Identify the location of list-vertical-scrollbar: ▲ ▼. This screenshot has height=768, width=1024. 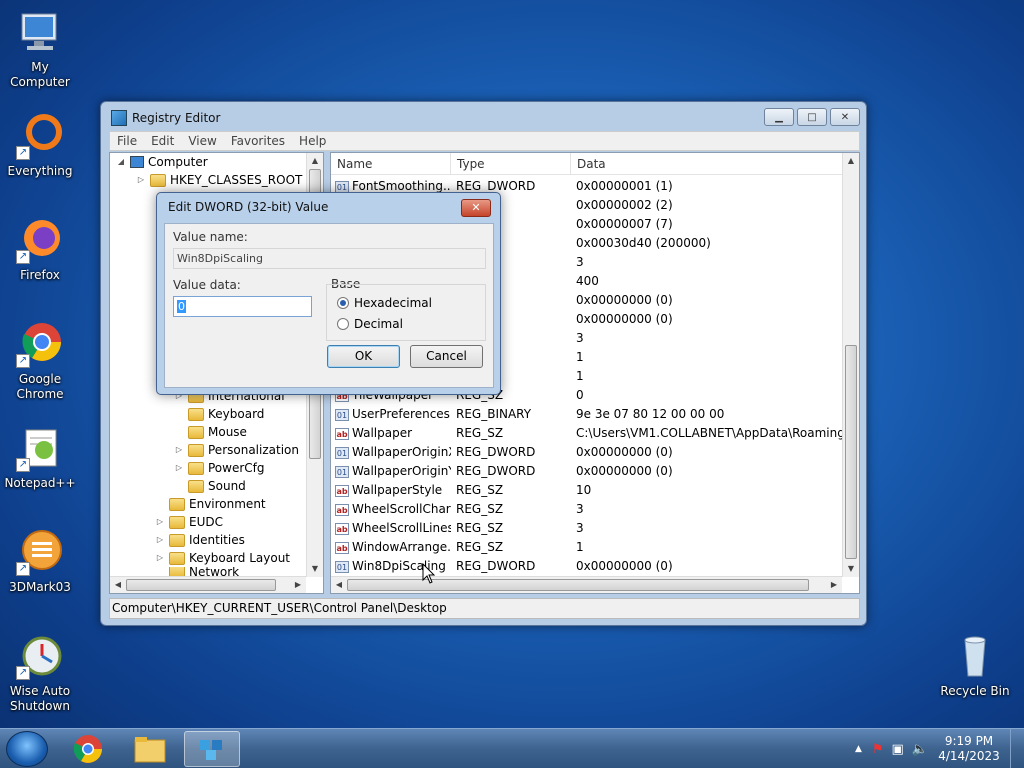
(850, 365).